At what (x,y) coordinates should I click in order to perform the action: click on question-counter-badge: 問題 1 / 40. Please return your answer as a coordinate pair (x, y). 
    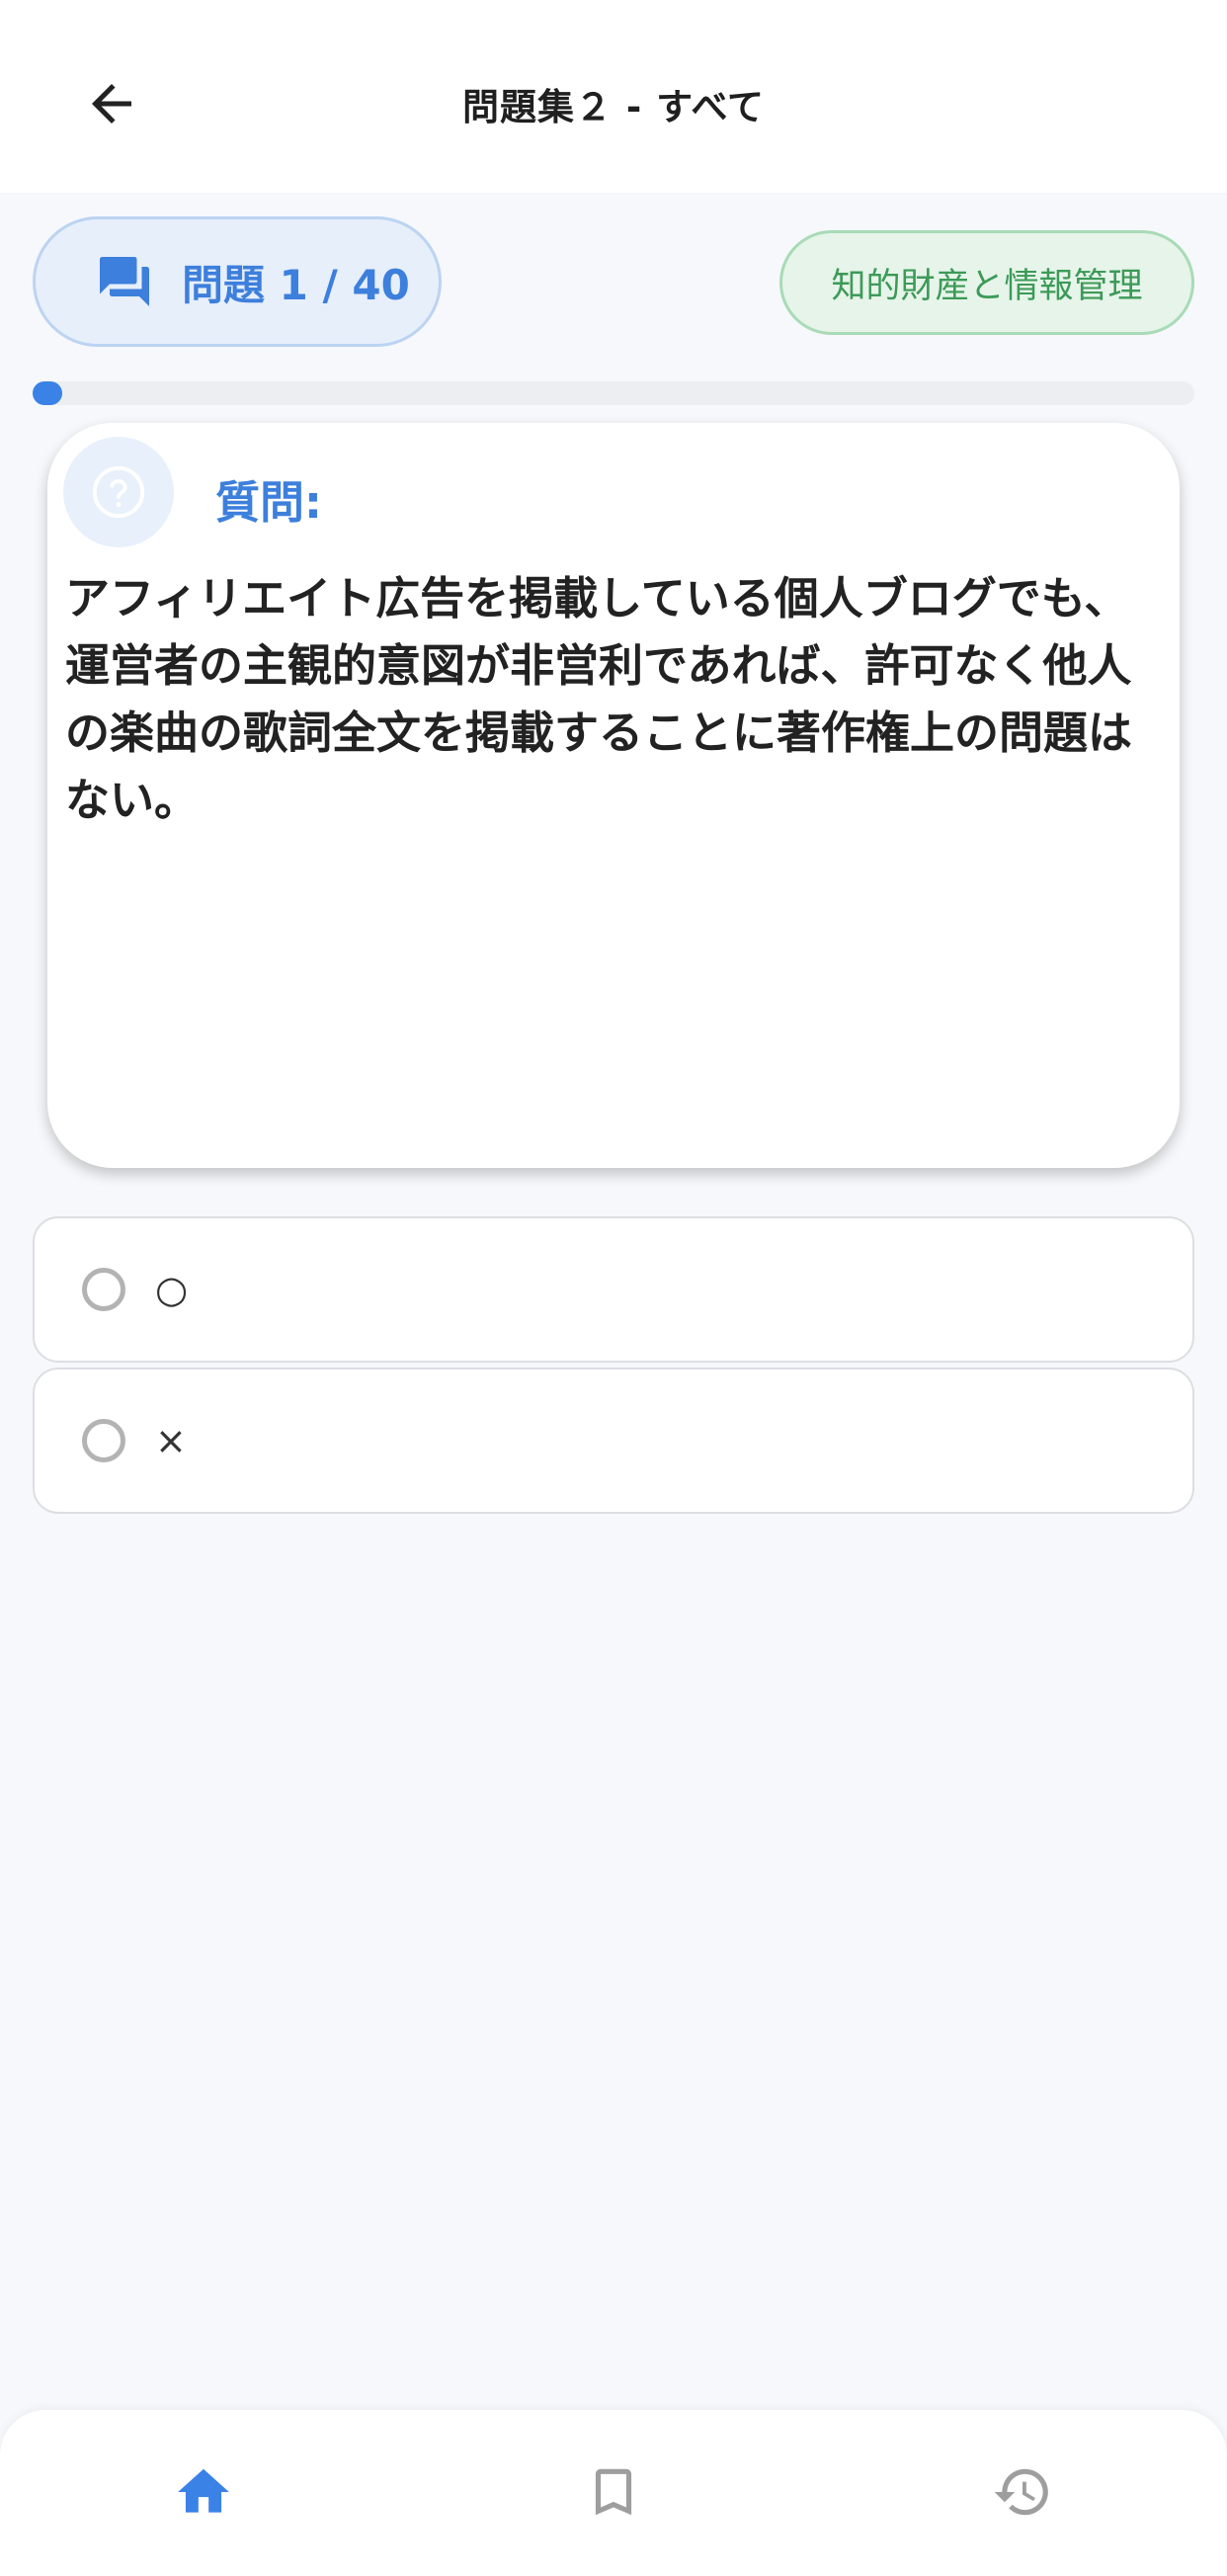
    Looking at the image, I should click on (237, 281).